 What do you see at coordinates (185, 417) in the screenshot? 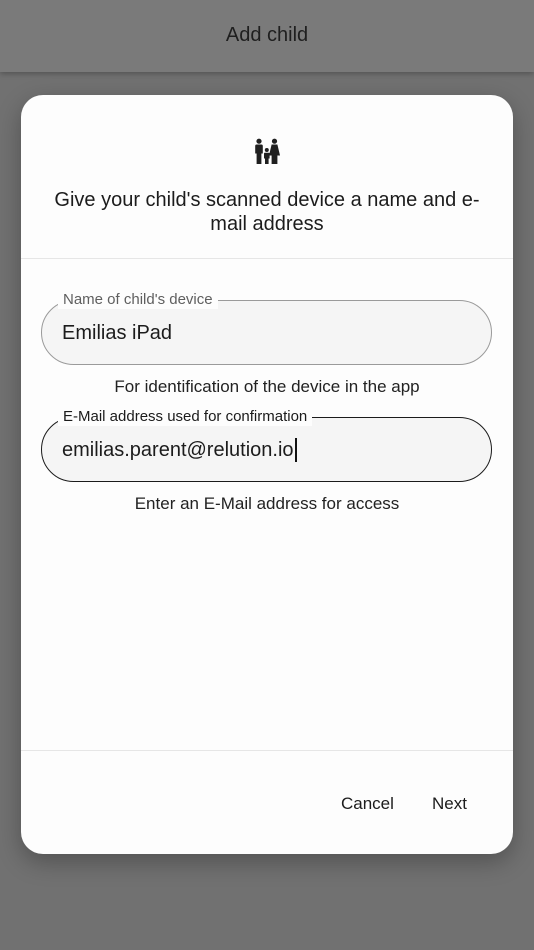
I see `email-label: E-Mail address used for confirmation` at bounding box center [185, 417].